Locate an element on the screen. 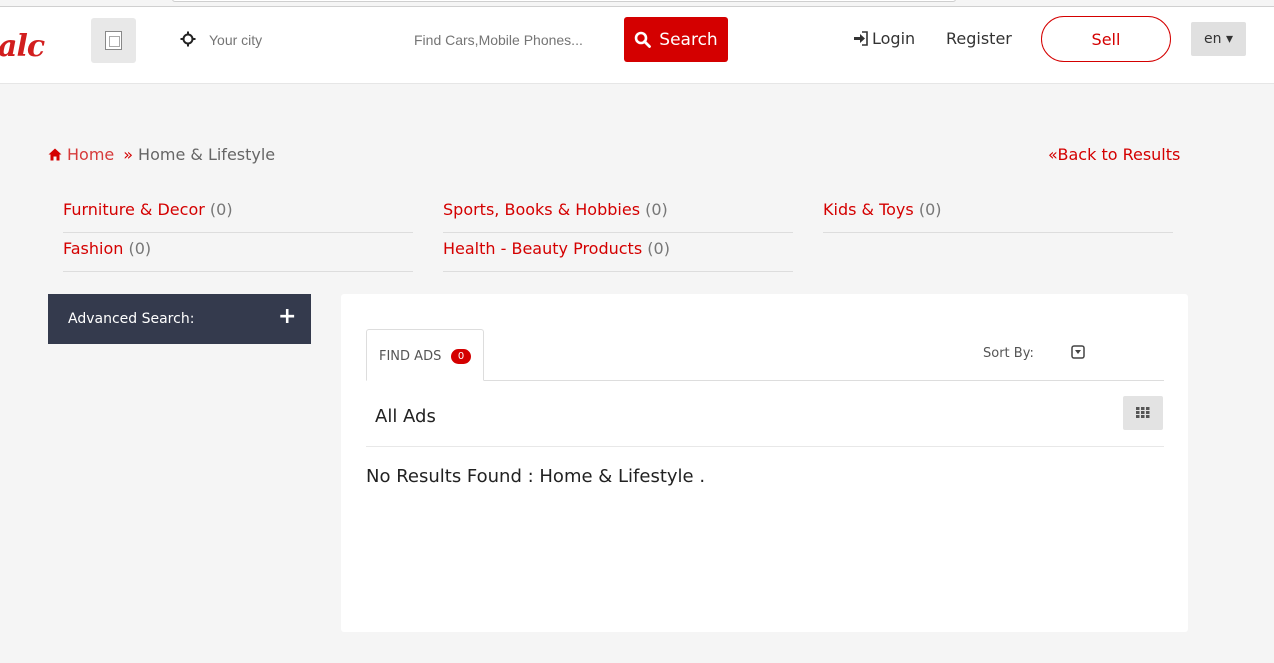 The height and width of the screenshot is (663, 1274). category-name: Fashion is located at coordinates (93, 248).